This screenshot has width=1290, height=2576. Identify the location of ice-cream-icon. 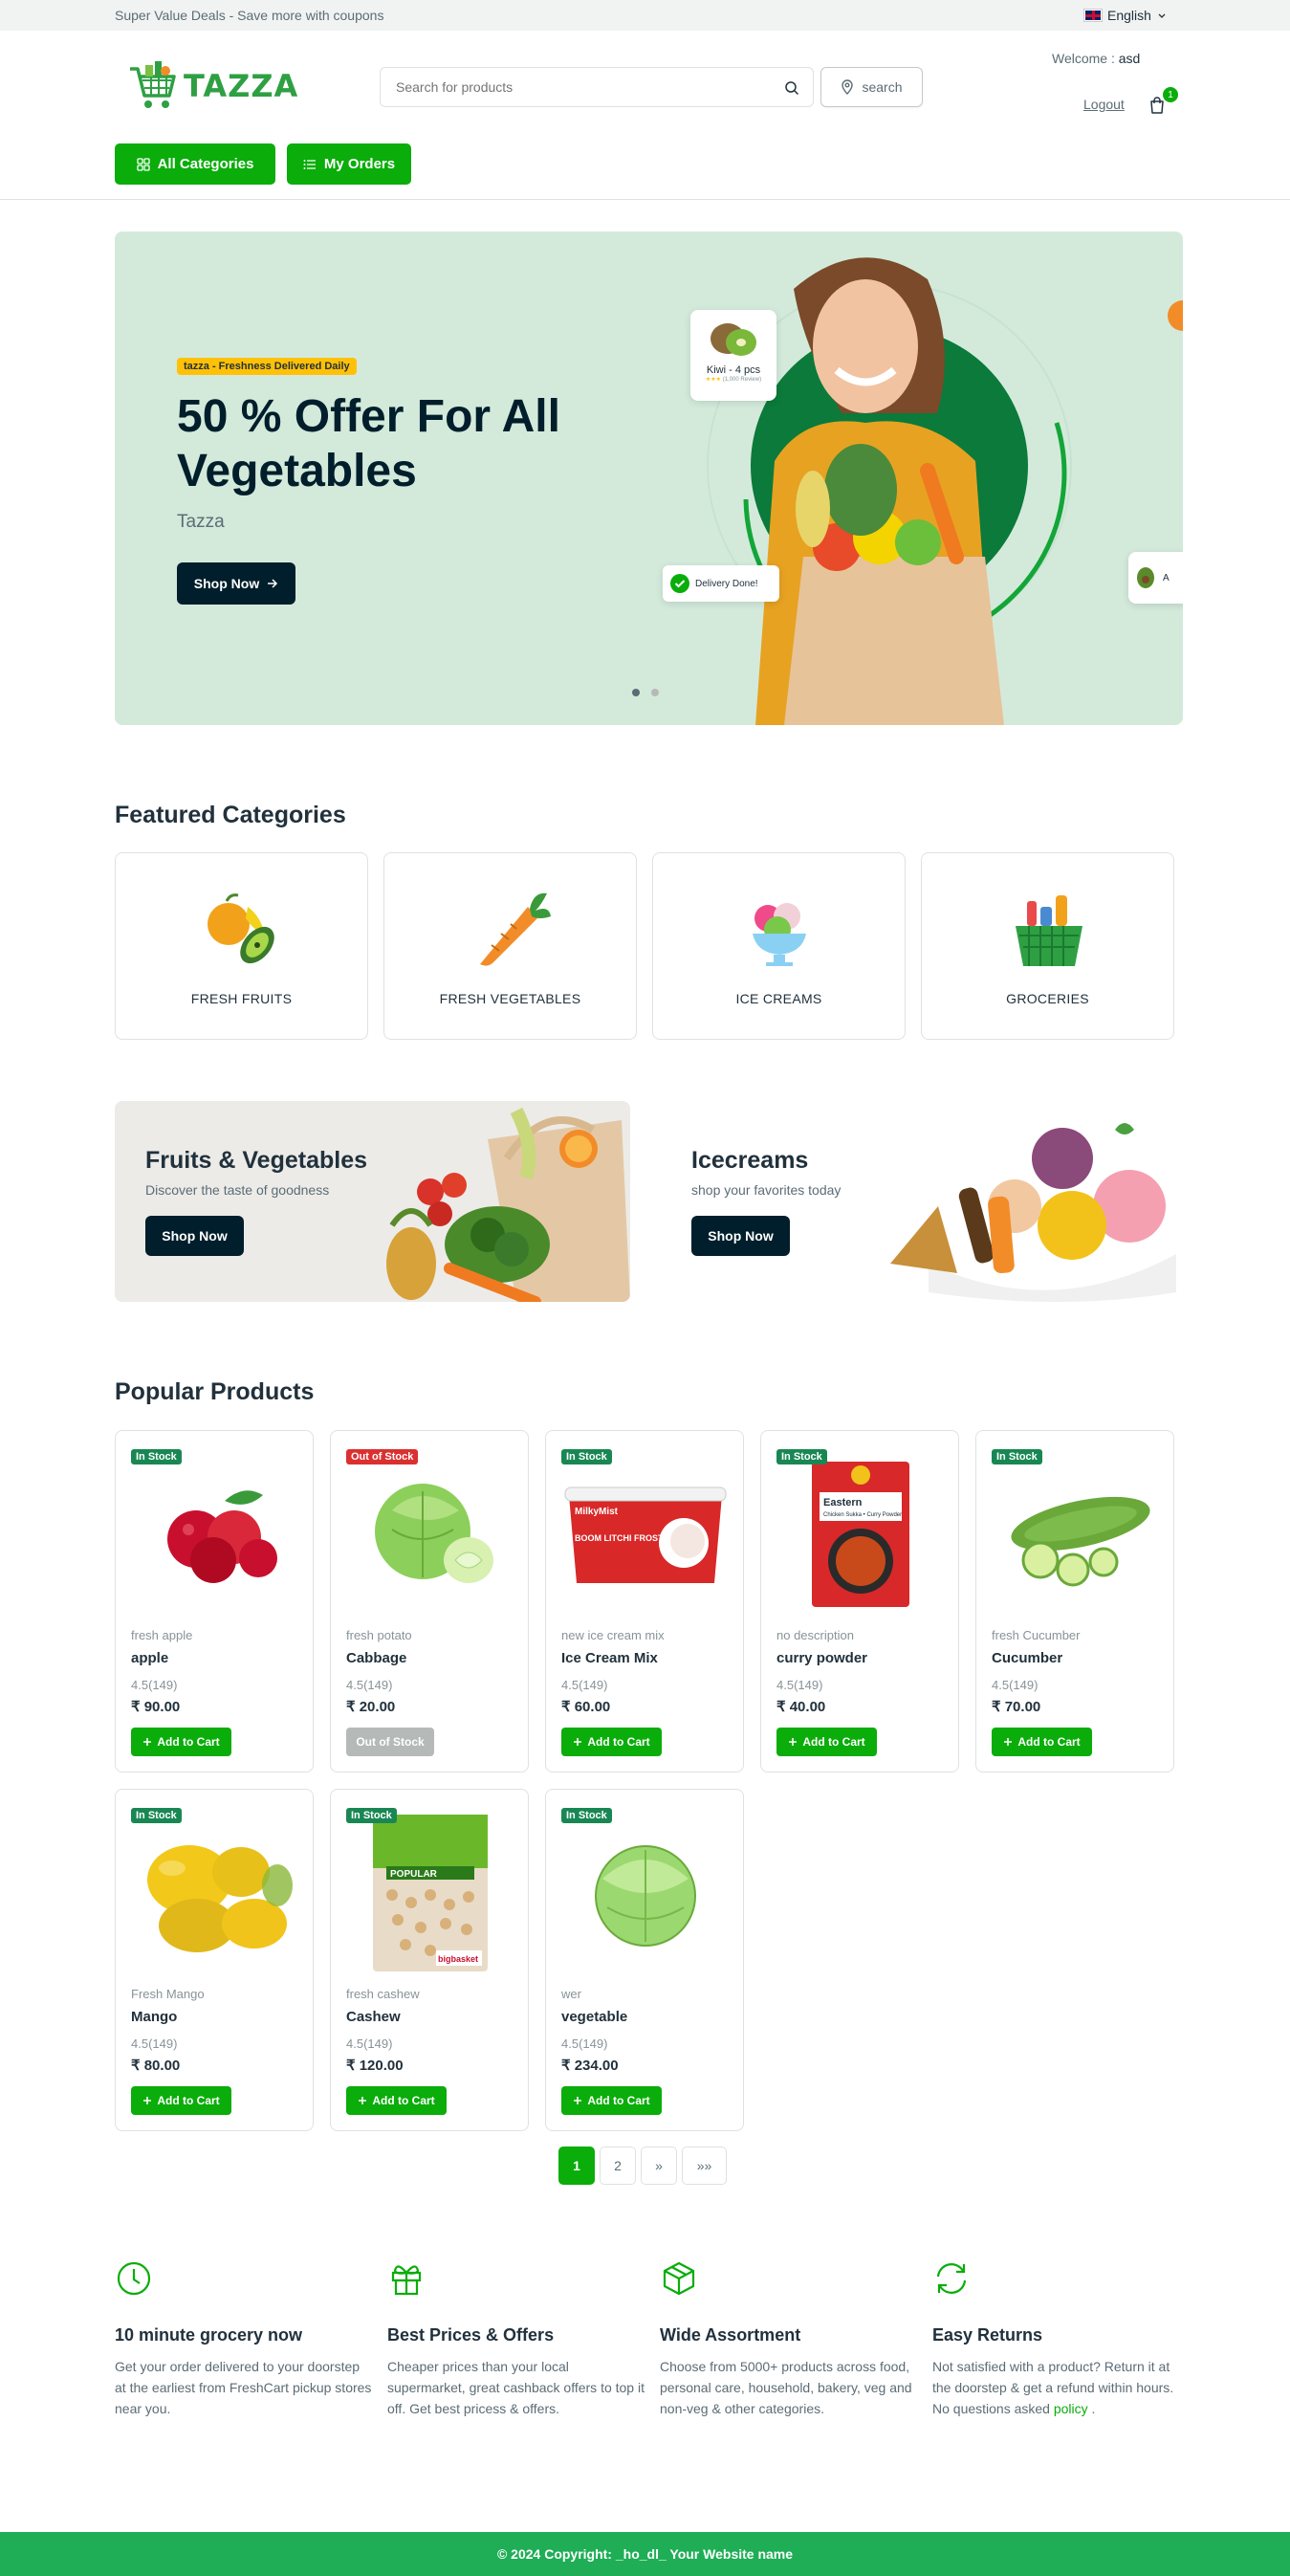
(779, 934).